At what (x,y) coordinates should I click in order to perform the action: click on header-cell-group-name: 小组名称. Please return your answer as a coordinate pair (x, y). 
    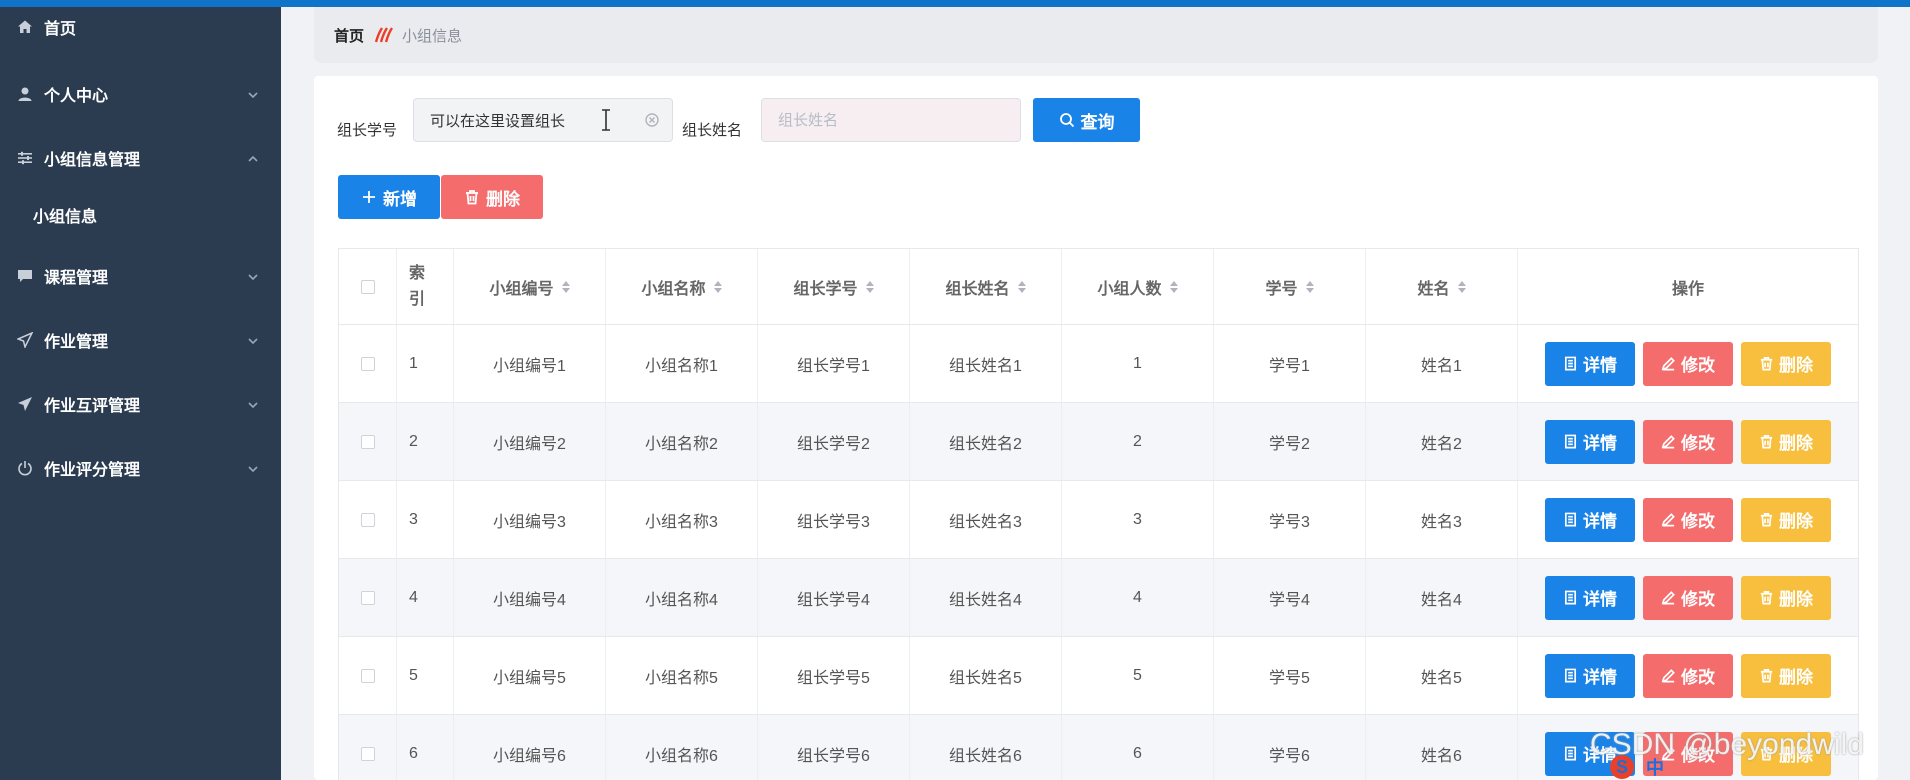
    Looking at the image, I should click on (682, 286).